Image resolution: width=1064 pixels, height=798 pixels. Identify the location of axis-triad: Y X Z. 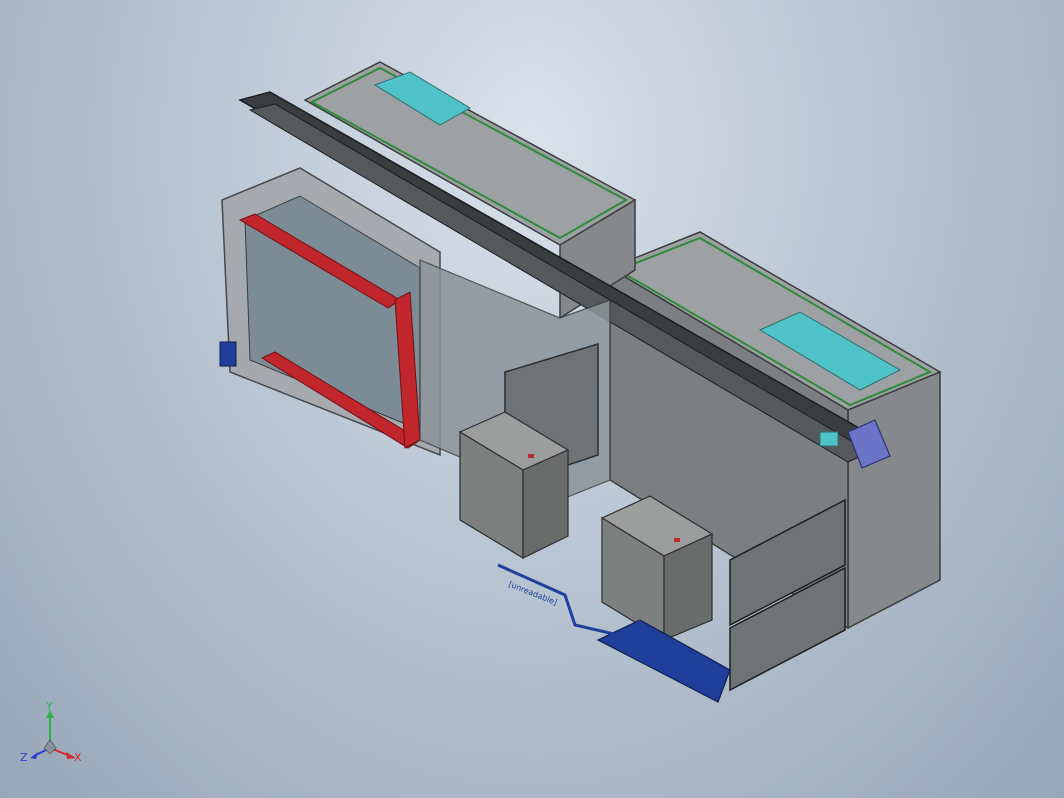
(51, 732).